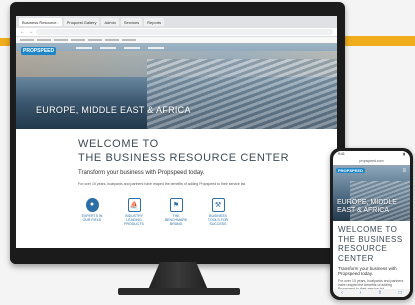 Image resolution: width=415 pixels, height=305 pixels. I want to click on forward-icon: ›, so click(361, 293).